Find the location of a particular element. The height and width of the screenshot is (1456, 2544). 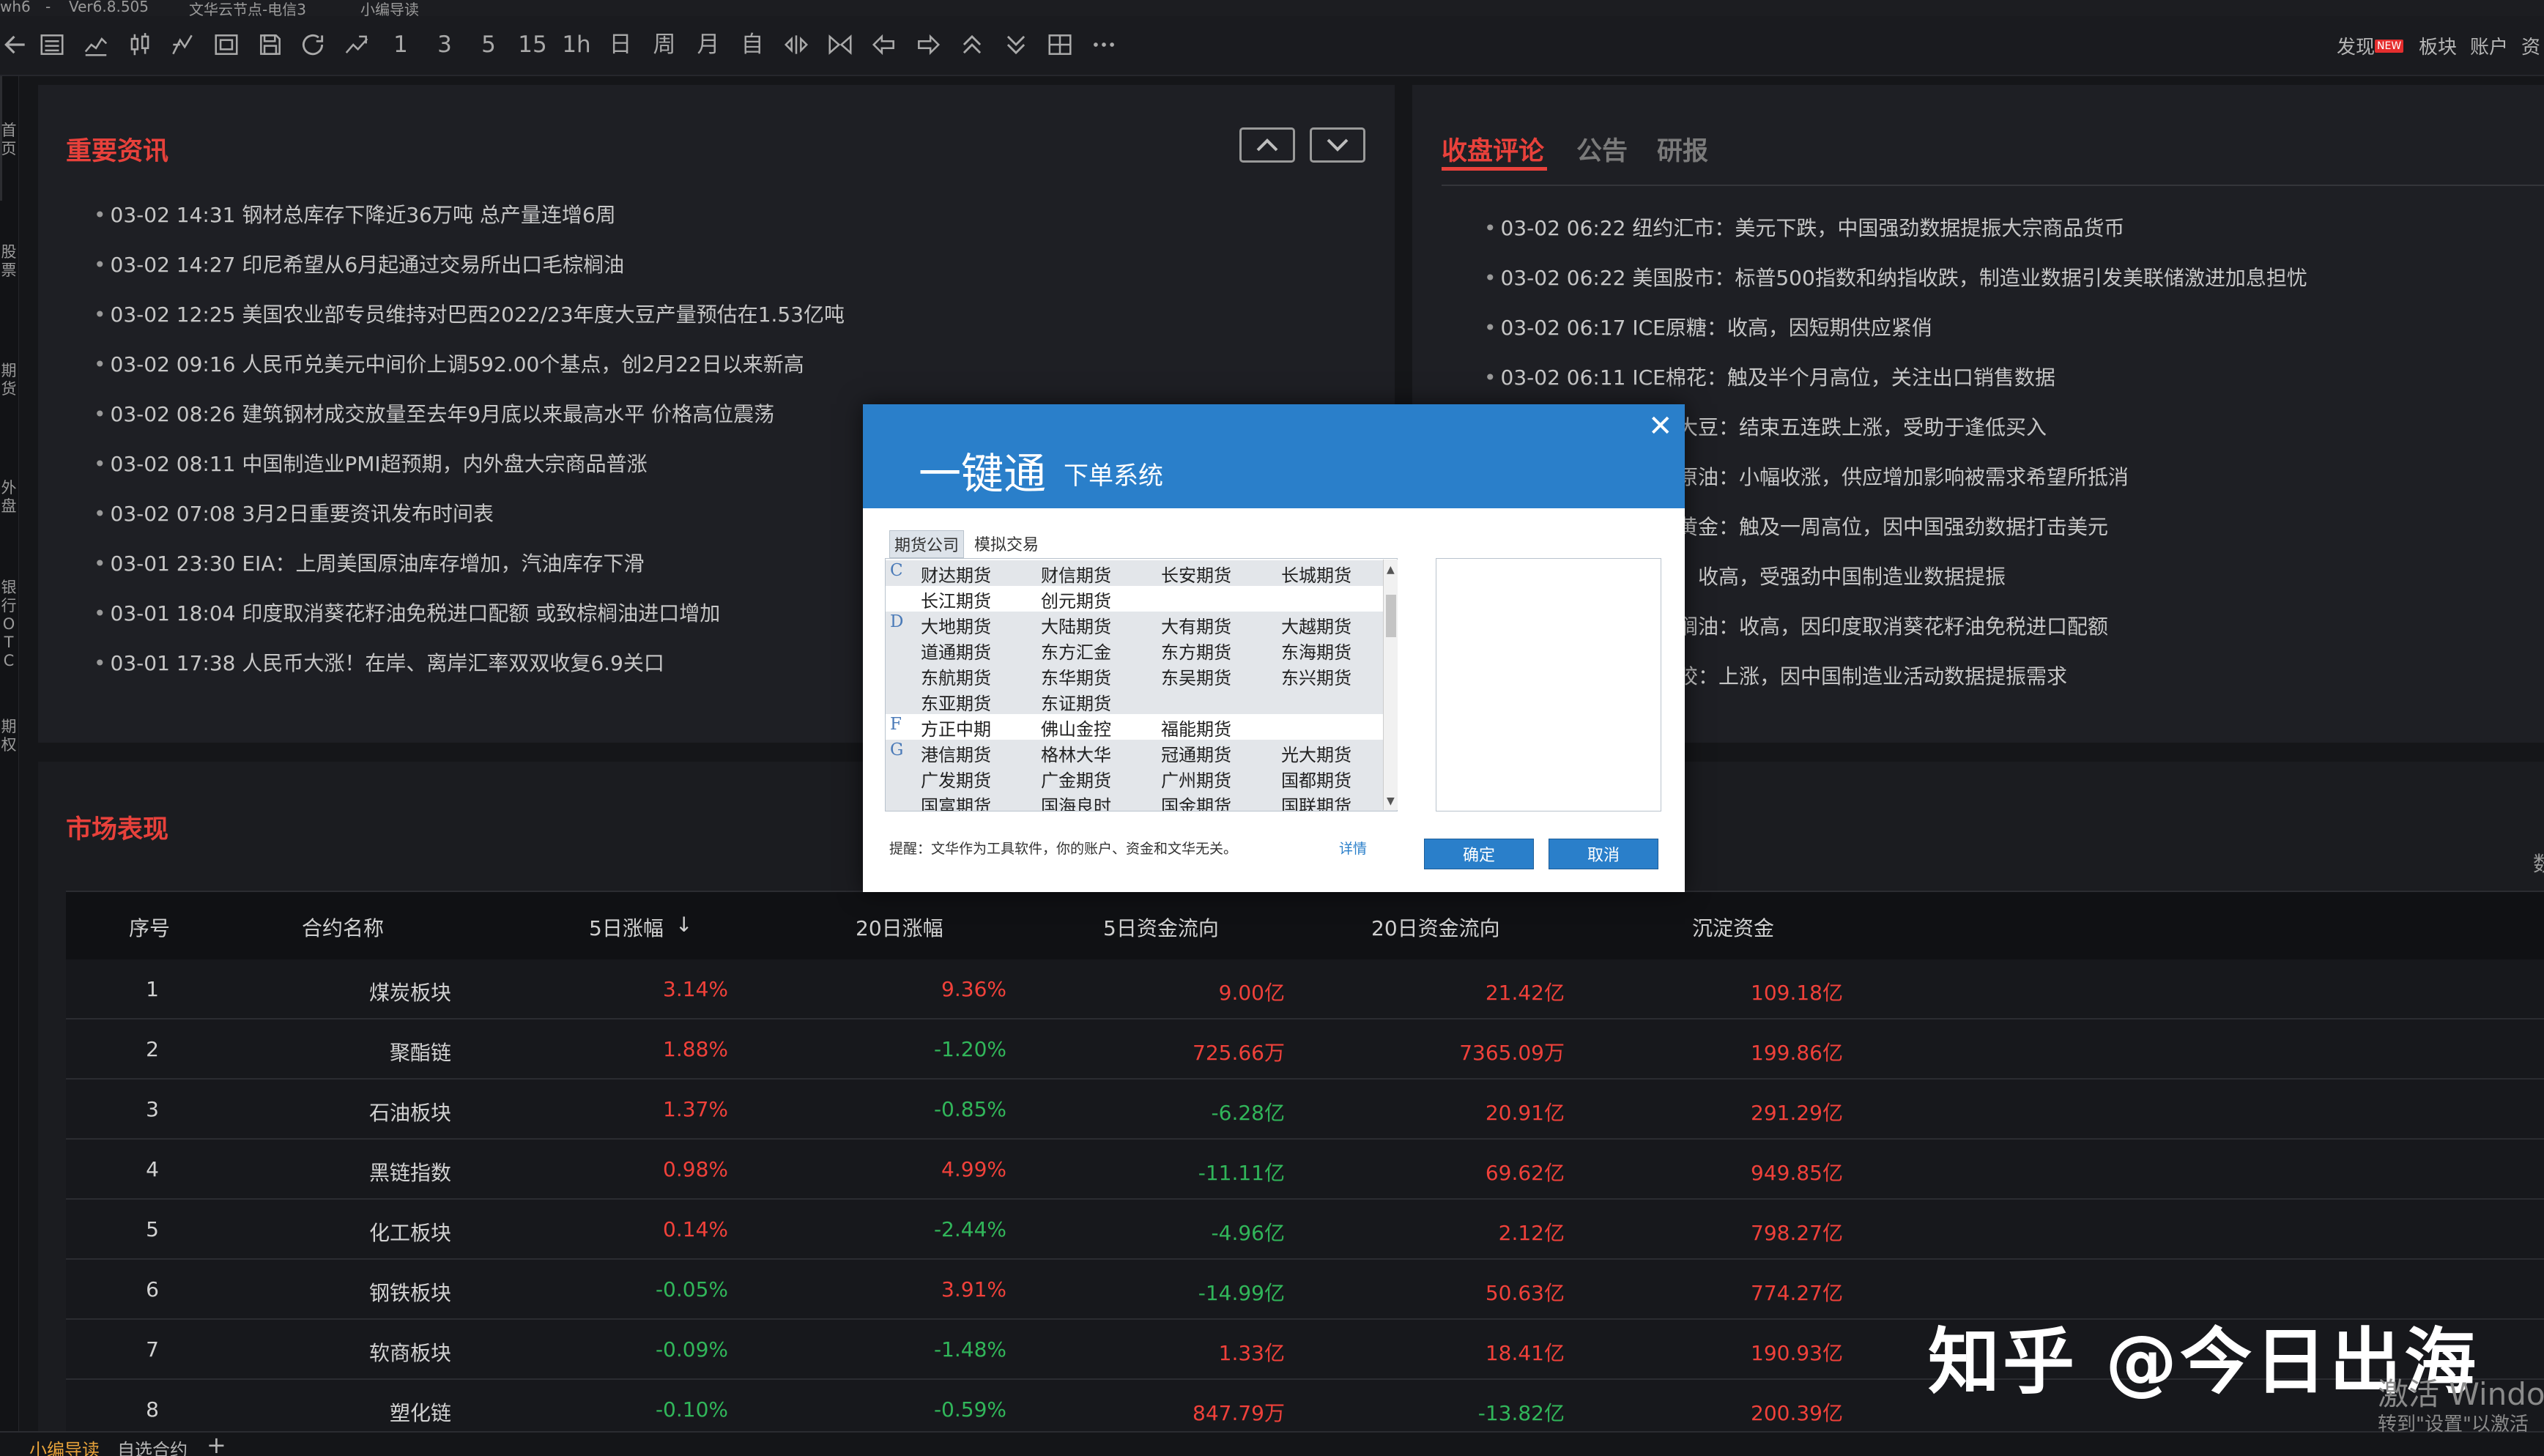

col-20d-change: 20日涨幅 is located at coordinates (899, 927).